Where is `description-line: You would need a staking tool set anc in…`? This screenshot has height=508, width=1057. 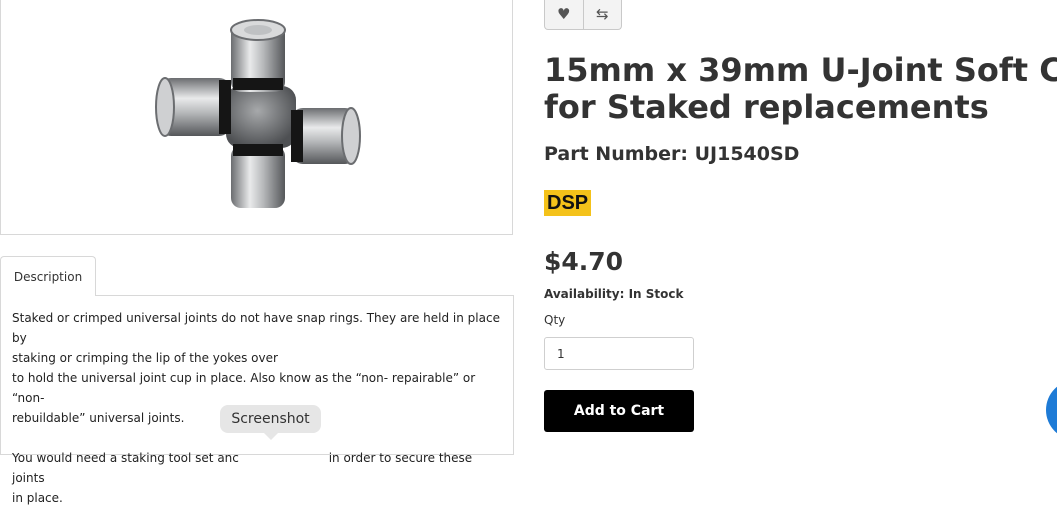
description-line: You would need a staking tool set anc in… is located at coordinates (257, 468).